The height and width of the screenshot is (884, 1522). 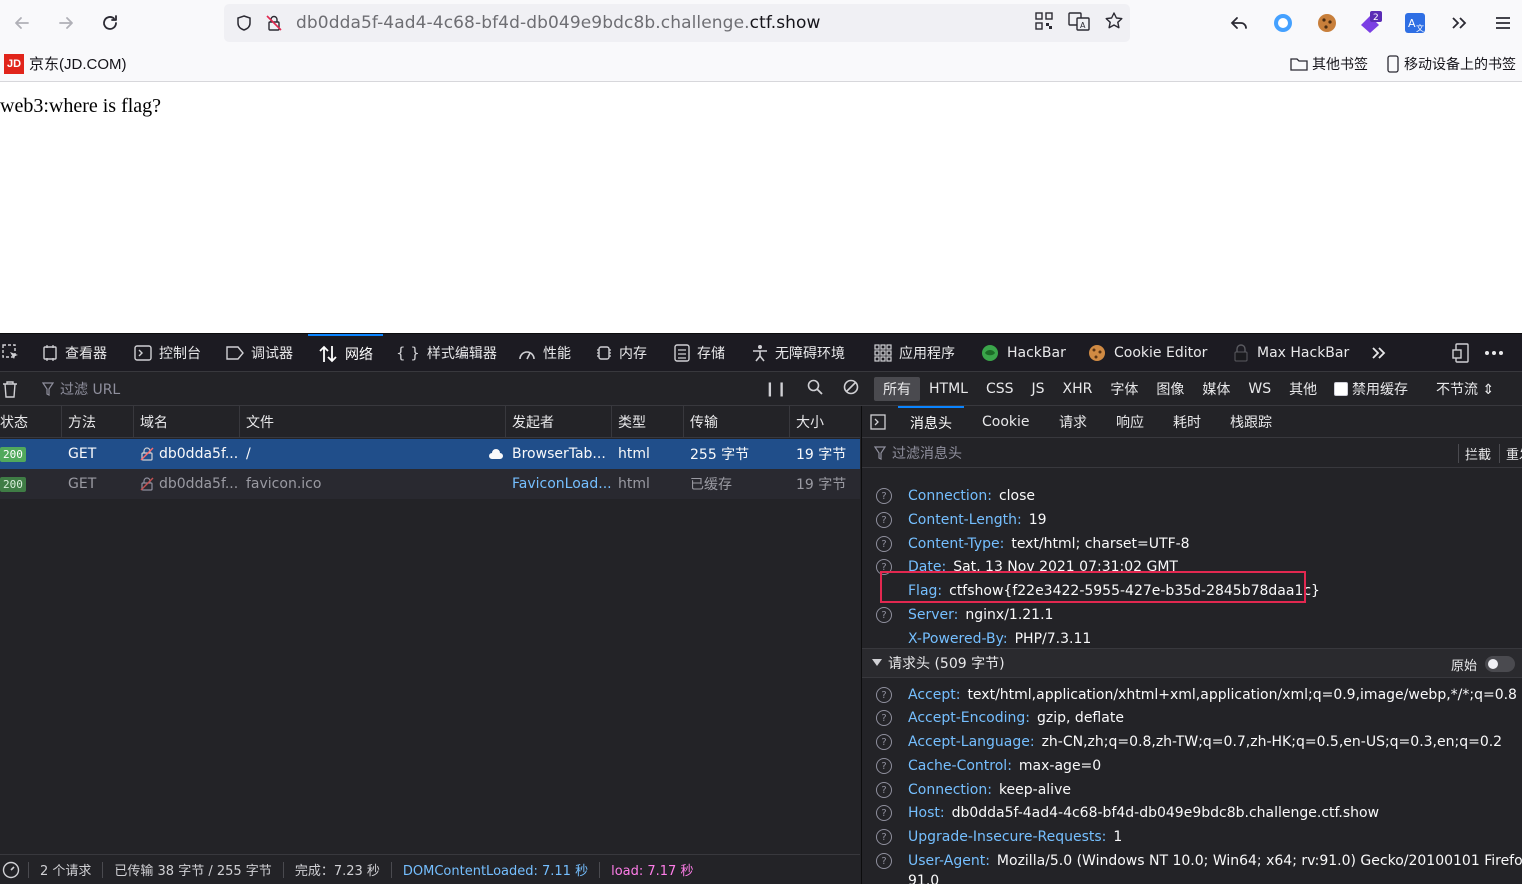 What do you see at coordinates (1079, 23) in the screenshot?
I see `translate-icon: A` at bounding box center [1079, 23].